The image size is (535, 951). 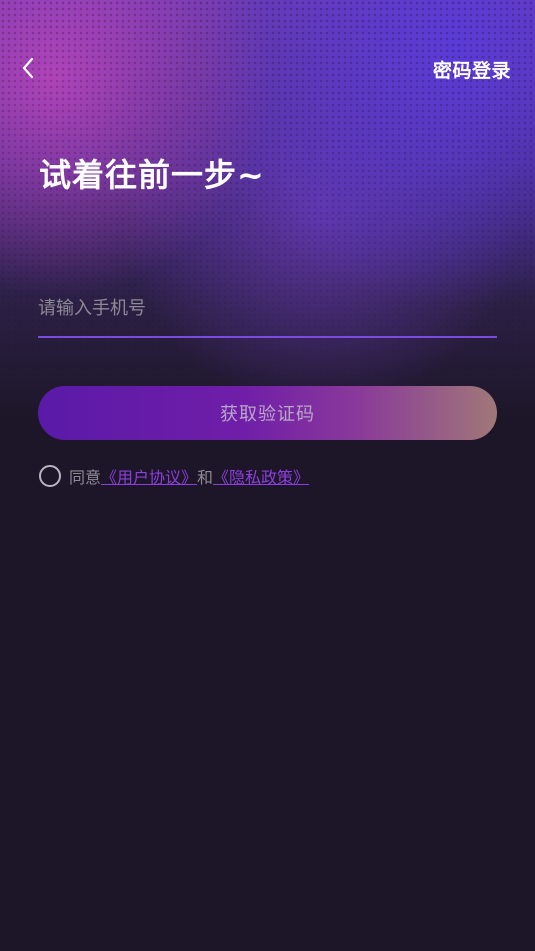 I want to click on agreement-row: 同意 《用户协议》 和 《隐私政策》, so click(x=174, y=476).